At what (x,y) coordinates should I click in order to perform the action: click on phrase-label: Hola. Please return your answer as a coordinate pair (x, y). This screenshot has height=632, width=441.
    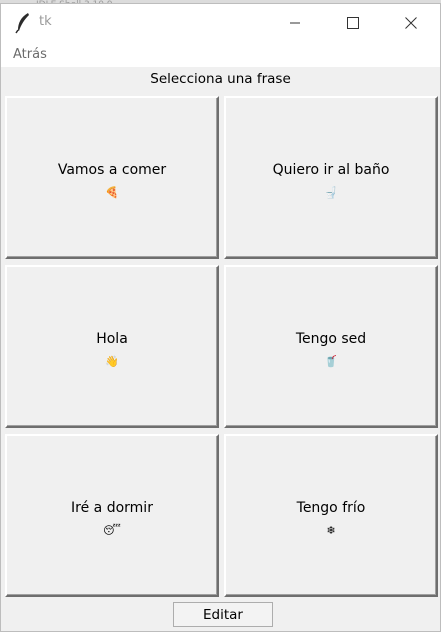
    Looking at the image, I should click on (112, 339).